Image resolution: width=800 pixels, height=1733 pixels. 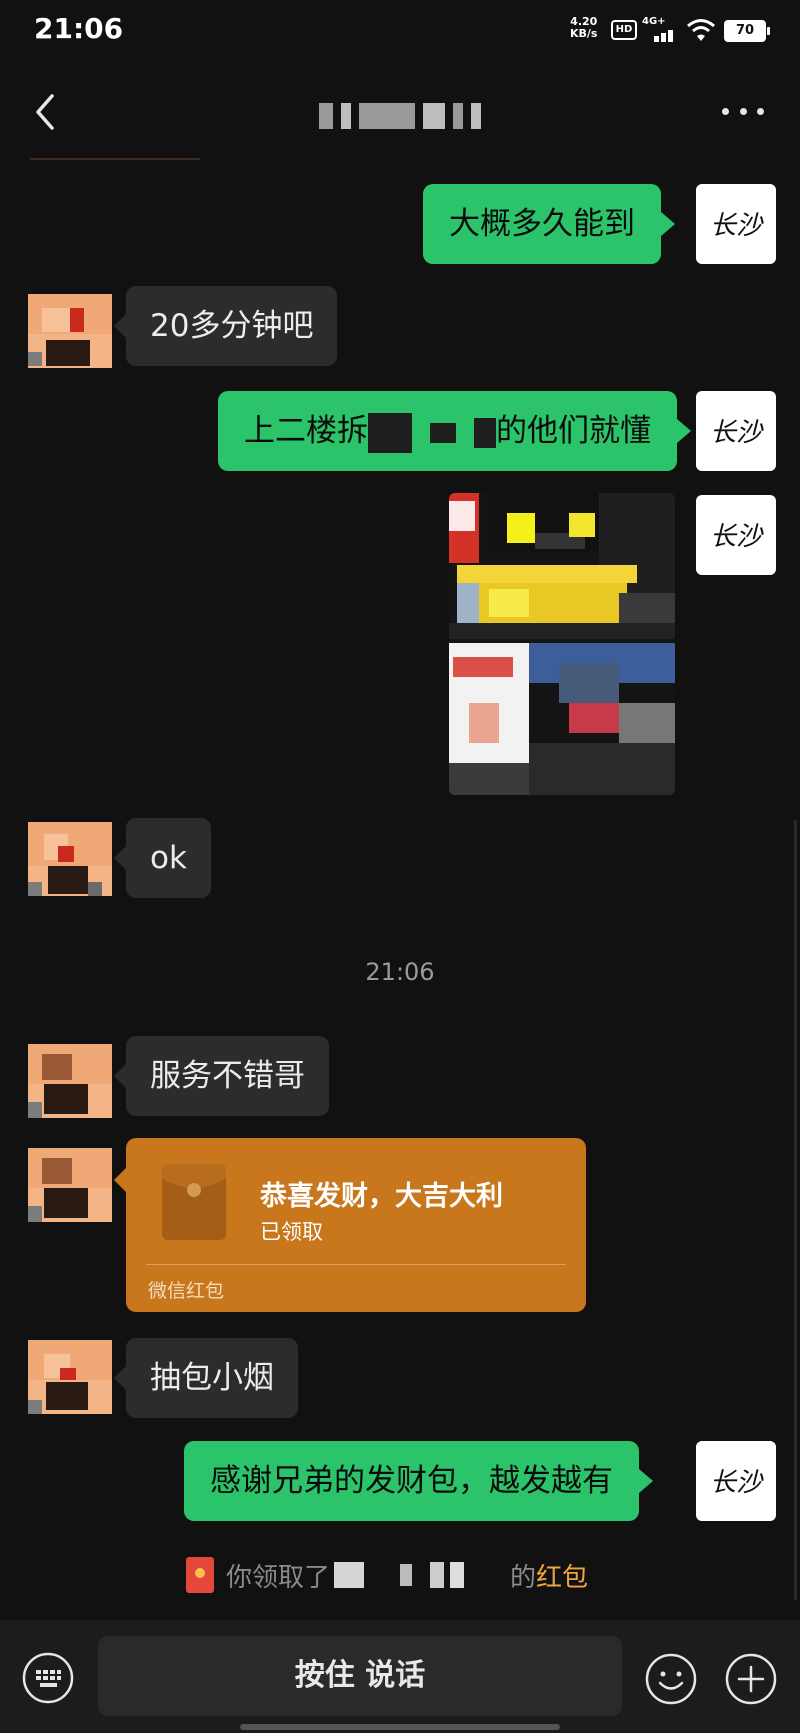 I want to click on red-packet-link: 红包, so click(x=562, y=1575).